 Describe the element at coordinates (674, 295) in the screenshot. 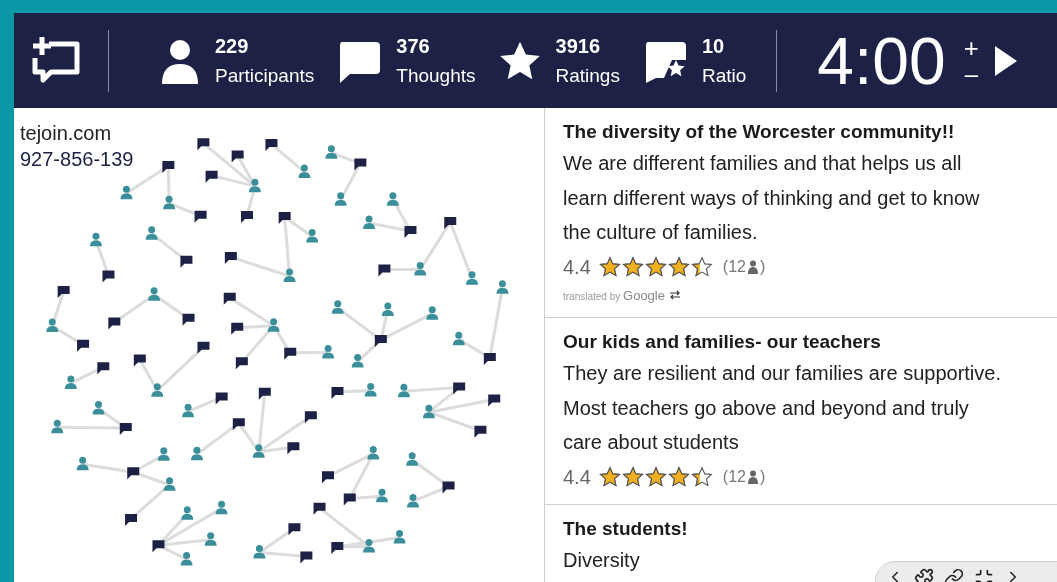

I see `swap-arrows-icon` at that location.